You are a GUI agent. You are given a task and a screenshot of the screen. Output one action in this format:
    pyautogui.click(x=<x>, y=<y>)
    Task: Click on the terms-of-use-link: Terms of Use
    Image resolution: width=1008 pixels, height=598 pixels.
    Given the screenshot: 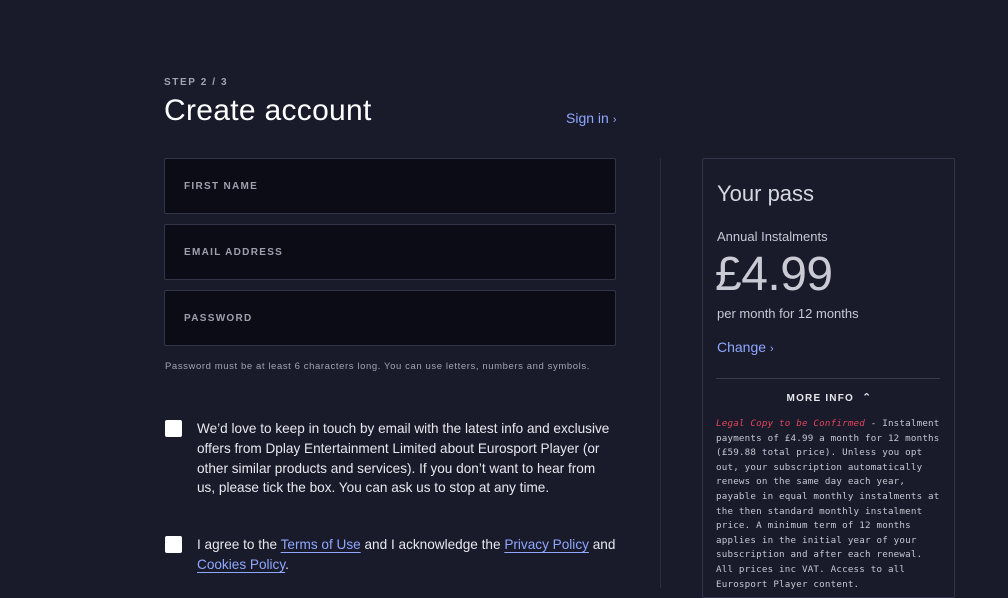 What is the action you would take?
    pyautogui.click(x=321, y=544)
    